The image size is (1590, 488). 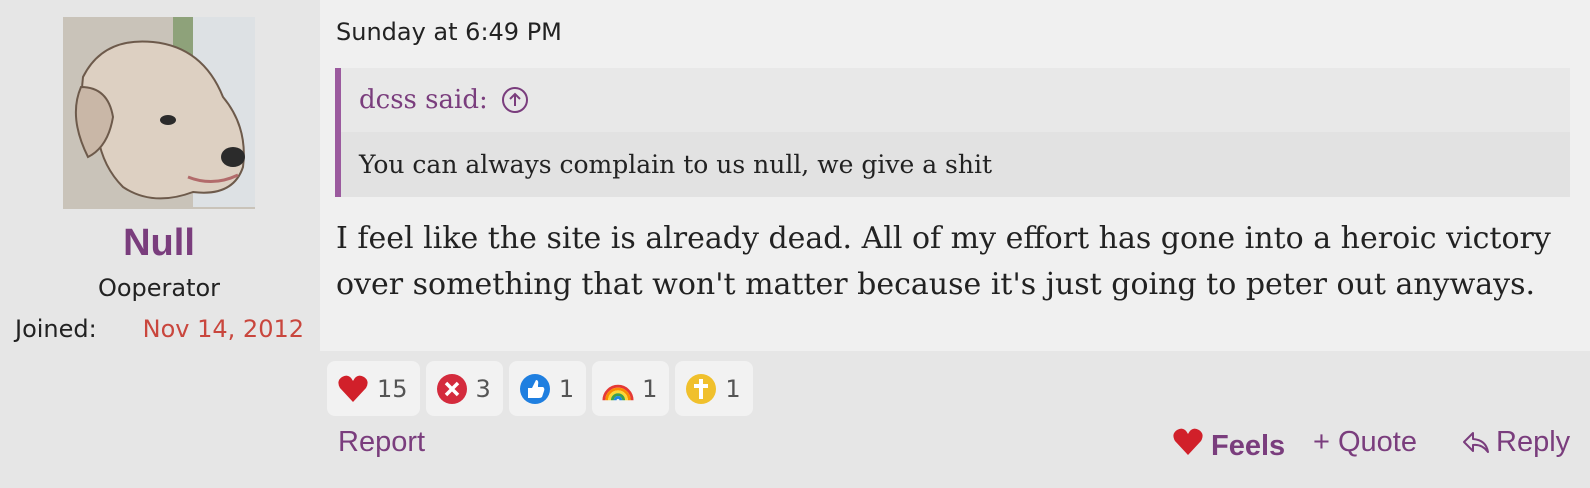 What do you see at coordinates (449, 32) in the screenshot?
I see `post-timestamp: Sunday at 6:49 PM` at bounding box center [449, 32].